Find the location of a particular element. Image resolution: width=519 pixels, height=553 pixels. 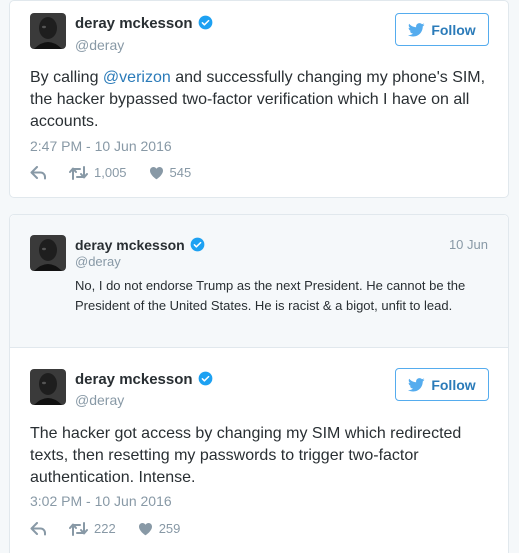

retweet-count: 222 is located at coordinates (105, 528).